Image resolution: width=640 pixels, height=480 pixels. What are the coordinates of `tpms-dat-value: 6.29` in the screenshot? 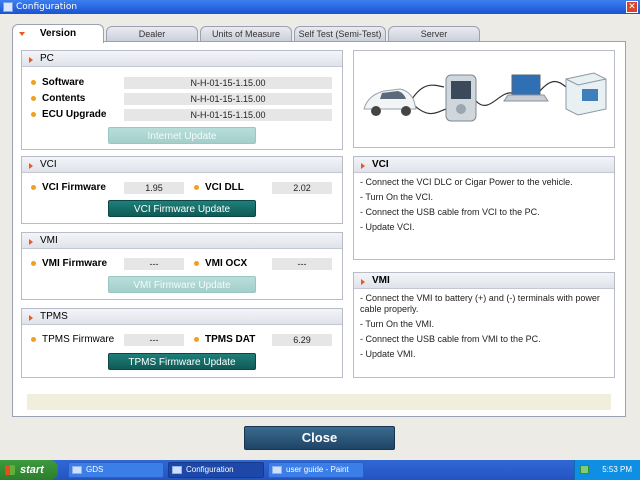 It's located at (302, 340).